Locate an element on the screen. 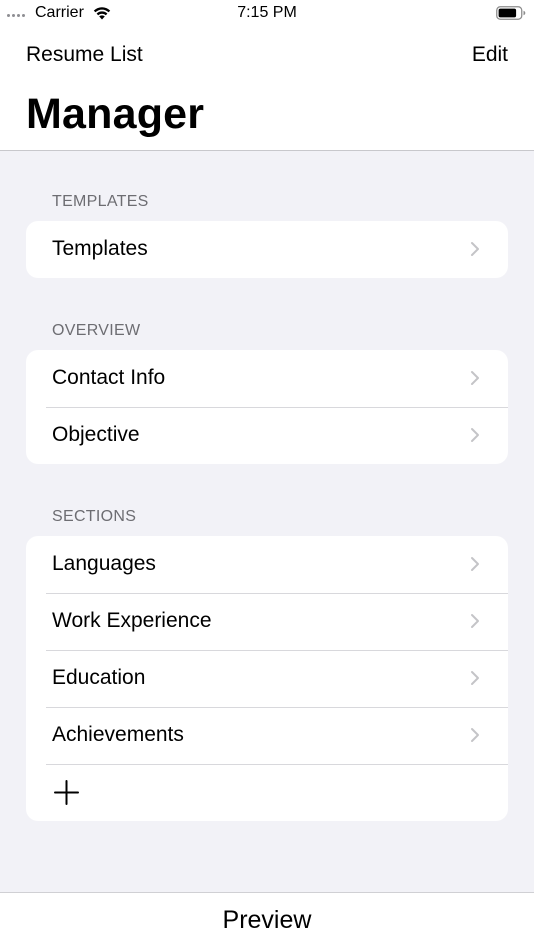 The image size is (534, 951). row-label: Work Experience is located at coordinates (132, 620).